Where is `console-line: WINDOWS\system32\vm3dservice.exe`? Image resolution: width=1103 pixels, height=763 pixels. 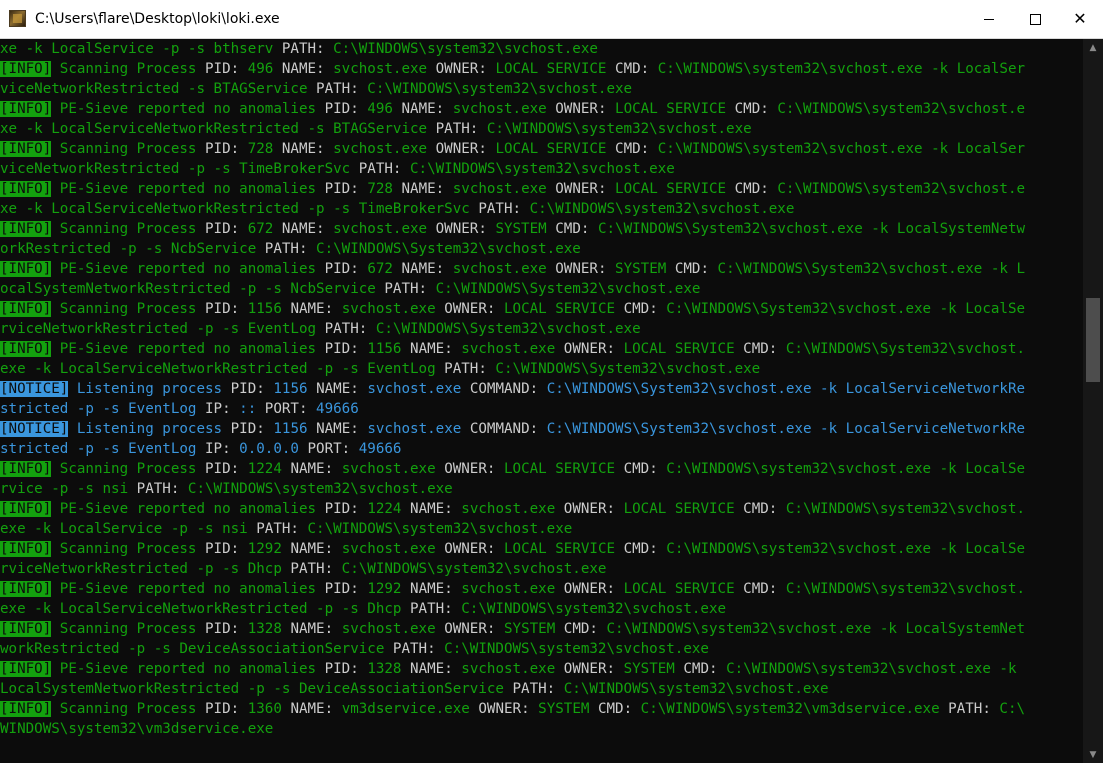
console-line: WINDOWS\system32\vm3dservice.exe is located at coordinates (540, 729).